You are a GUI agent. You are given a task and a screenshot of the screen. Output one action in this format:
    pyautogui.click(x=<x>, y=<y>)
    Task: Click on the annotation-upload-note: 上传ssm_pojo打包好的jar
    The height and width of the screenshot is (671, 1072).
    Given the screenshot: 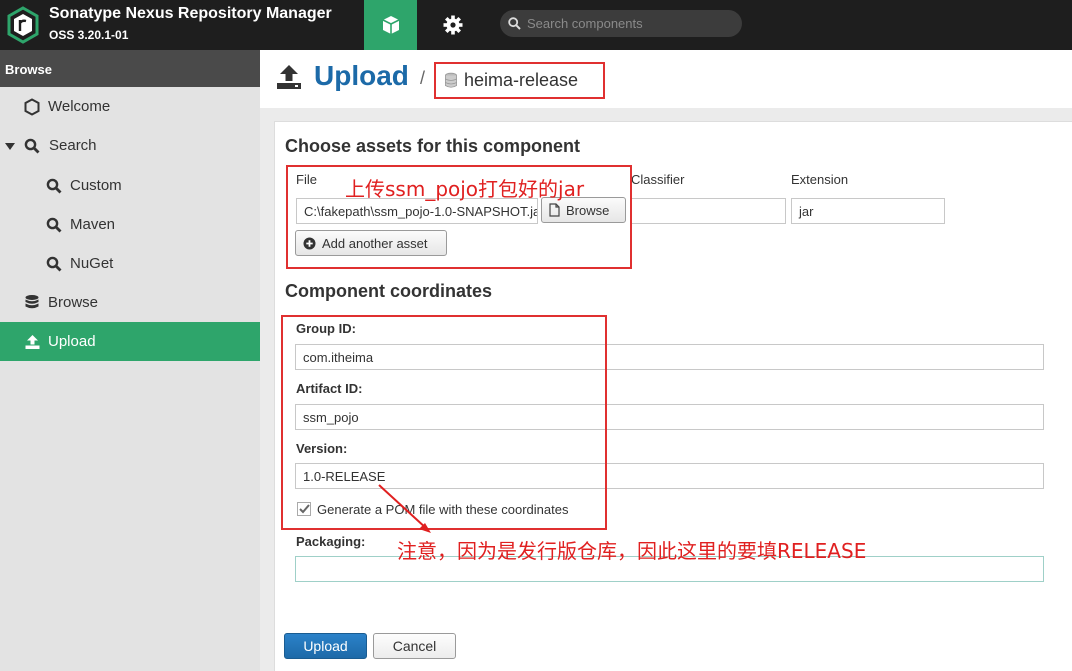 What is the action you would take?
    pyautogui.click(x=465, y=189)
    